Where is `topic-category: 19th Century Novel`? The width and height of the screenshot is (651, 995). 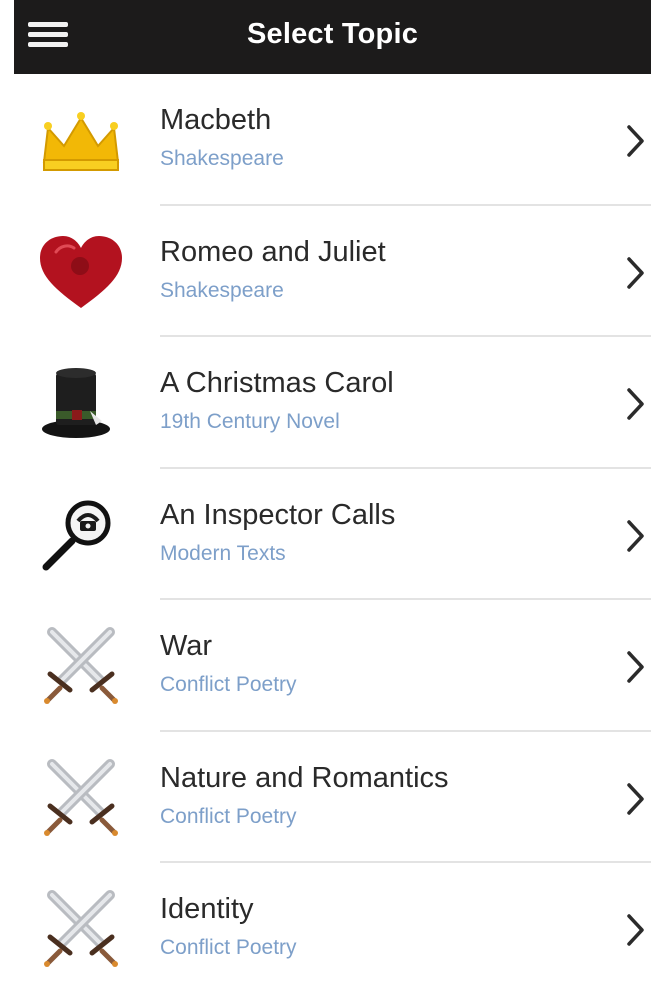
topic-category: 19th Century Novel is located at coordinates (250, 421).